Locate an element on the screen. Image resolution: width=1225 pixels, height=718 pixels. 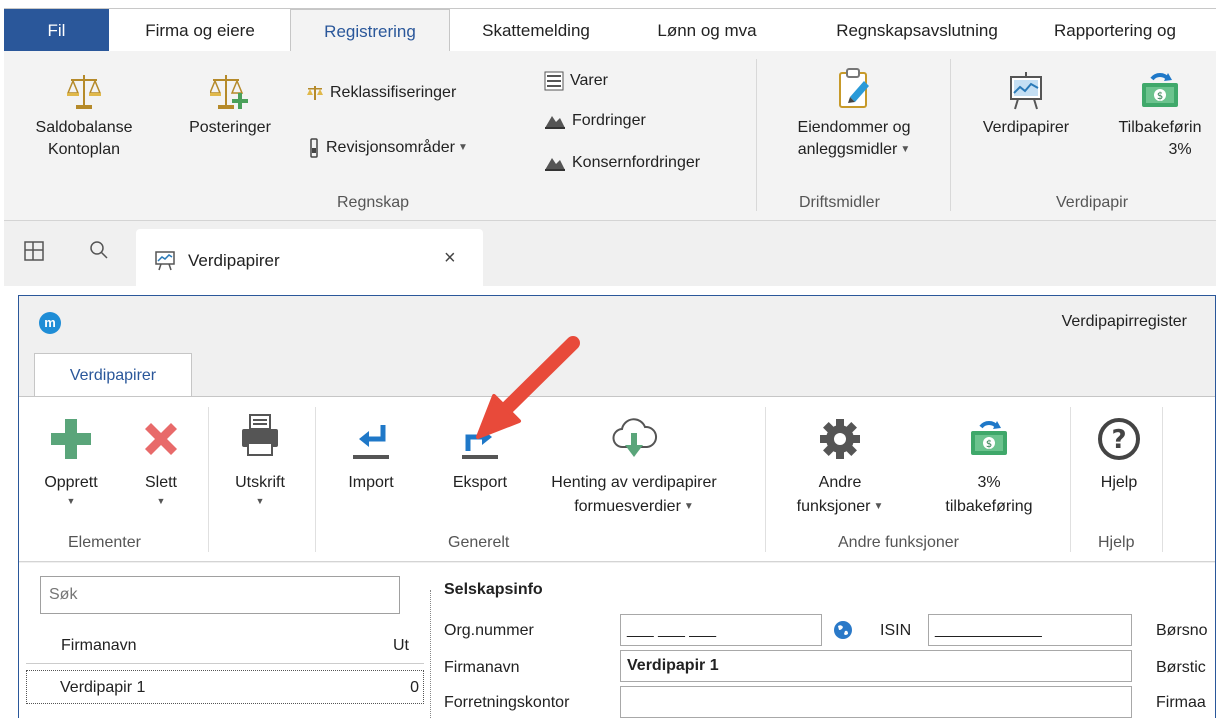
search-icon is located at coordinates (99, 252).